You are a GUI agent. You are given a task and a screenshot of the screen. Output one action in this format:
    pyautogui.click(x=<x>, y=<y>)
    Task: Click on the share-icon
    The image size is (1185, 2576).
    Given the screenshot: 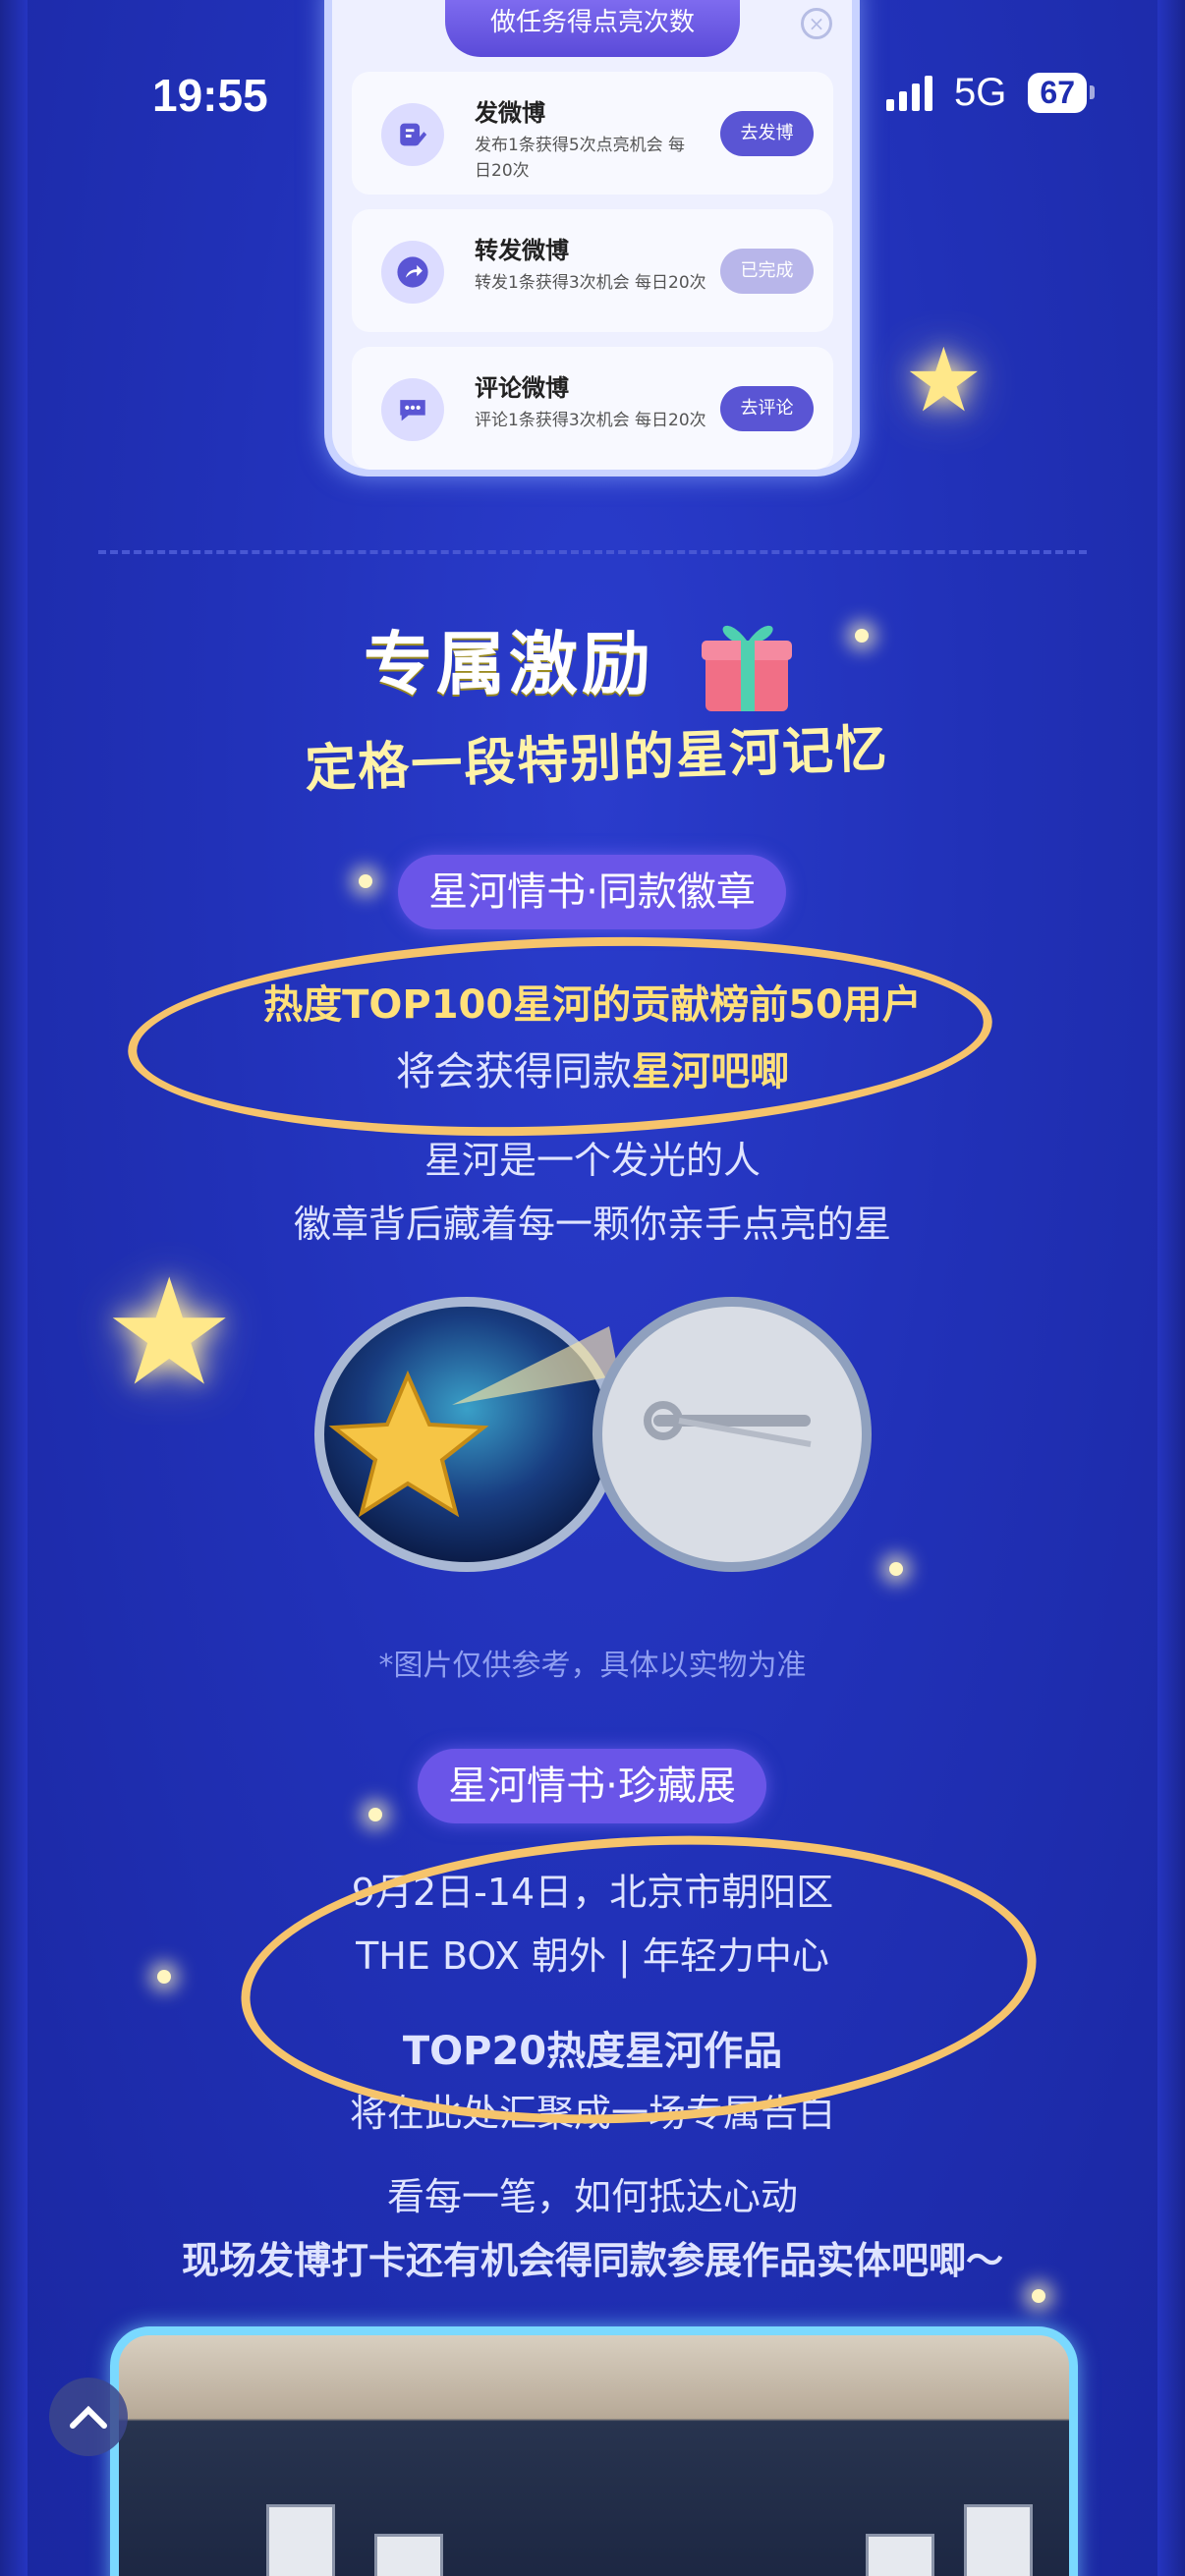 What is the action you would take?
    pyautogui.click(x=413, y=272)
    